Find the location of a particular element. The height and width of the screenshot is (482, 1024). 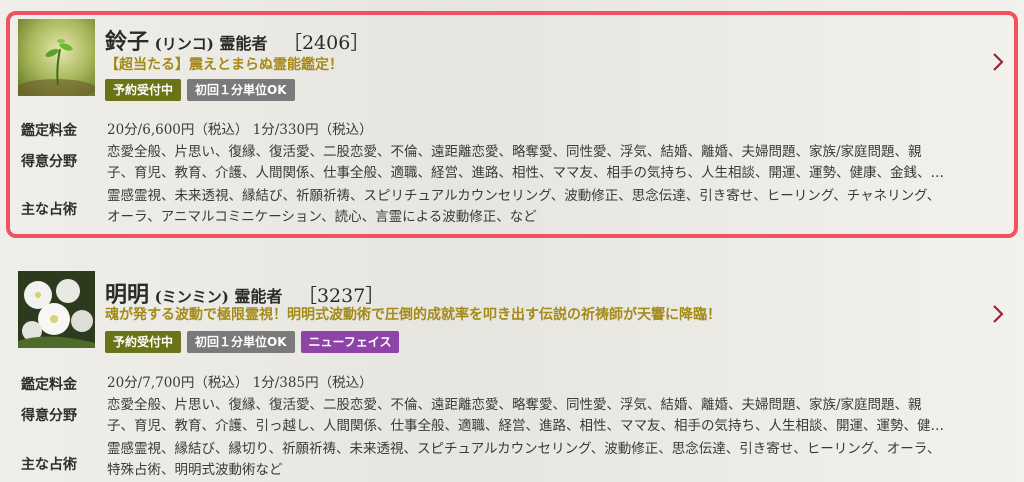

badge-new-face: ニューフェイス is located at coordinates (350, 342).